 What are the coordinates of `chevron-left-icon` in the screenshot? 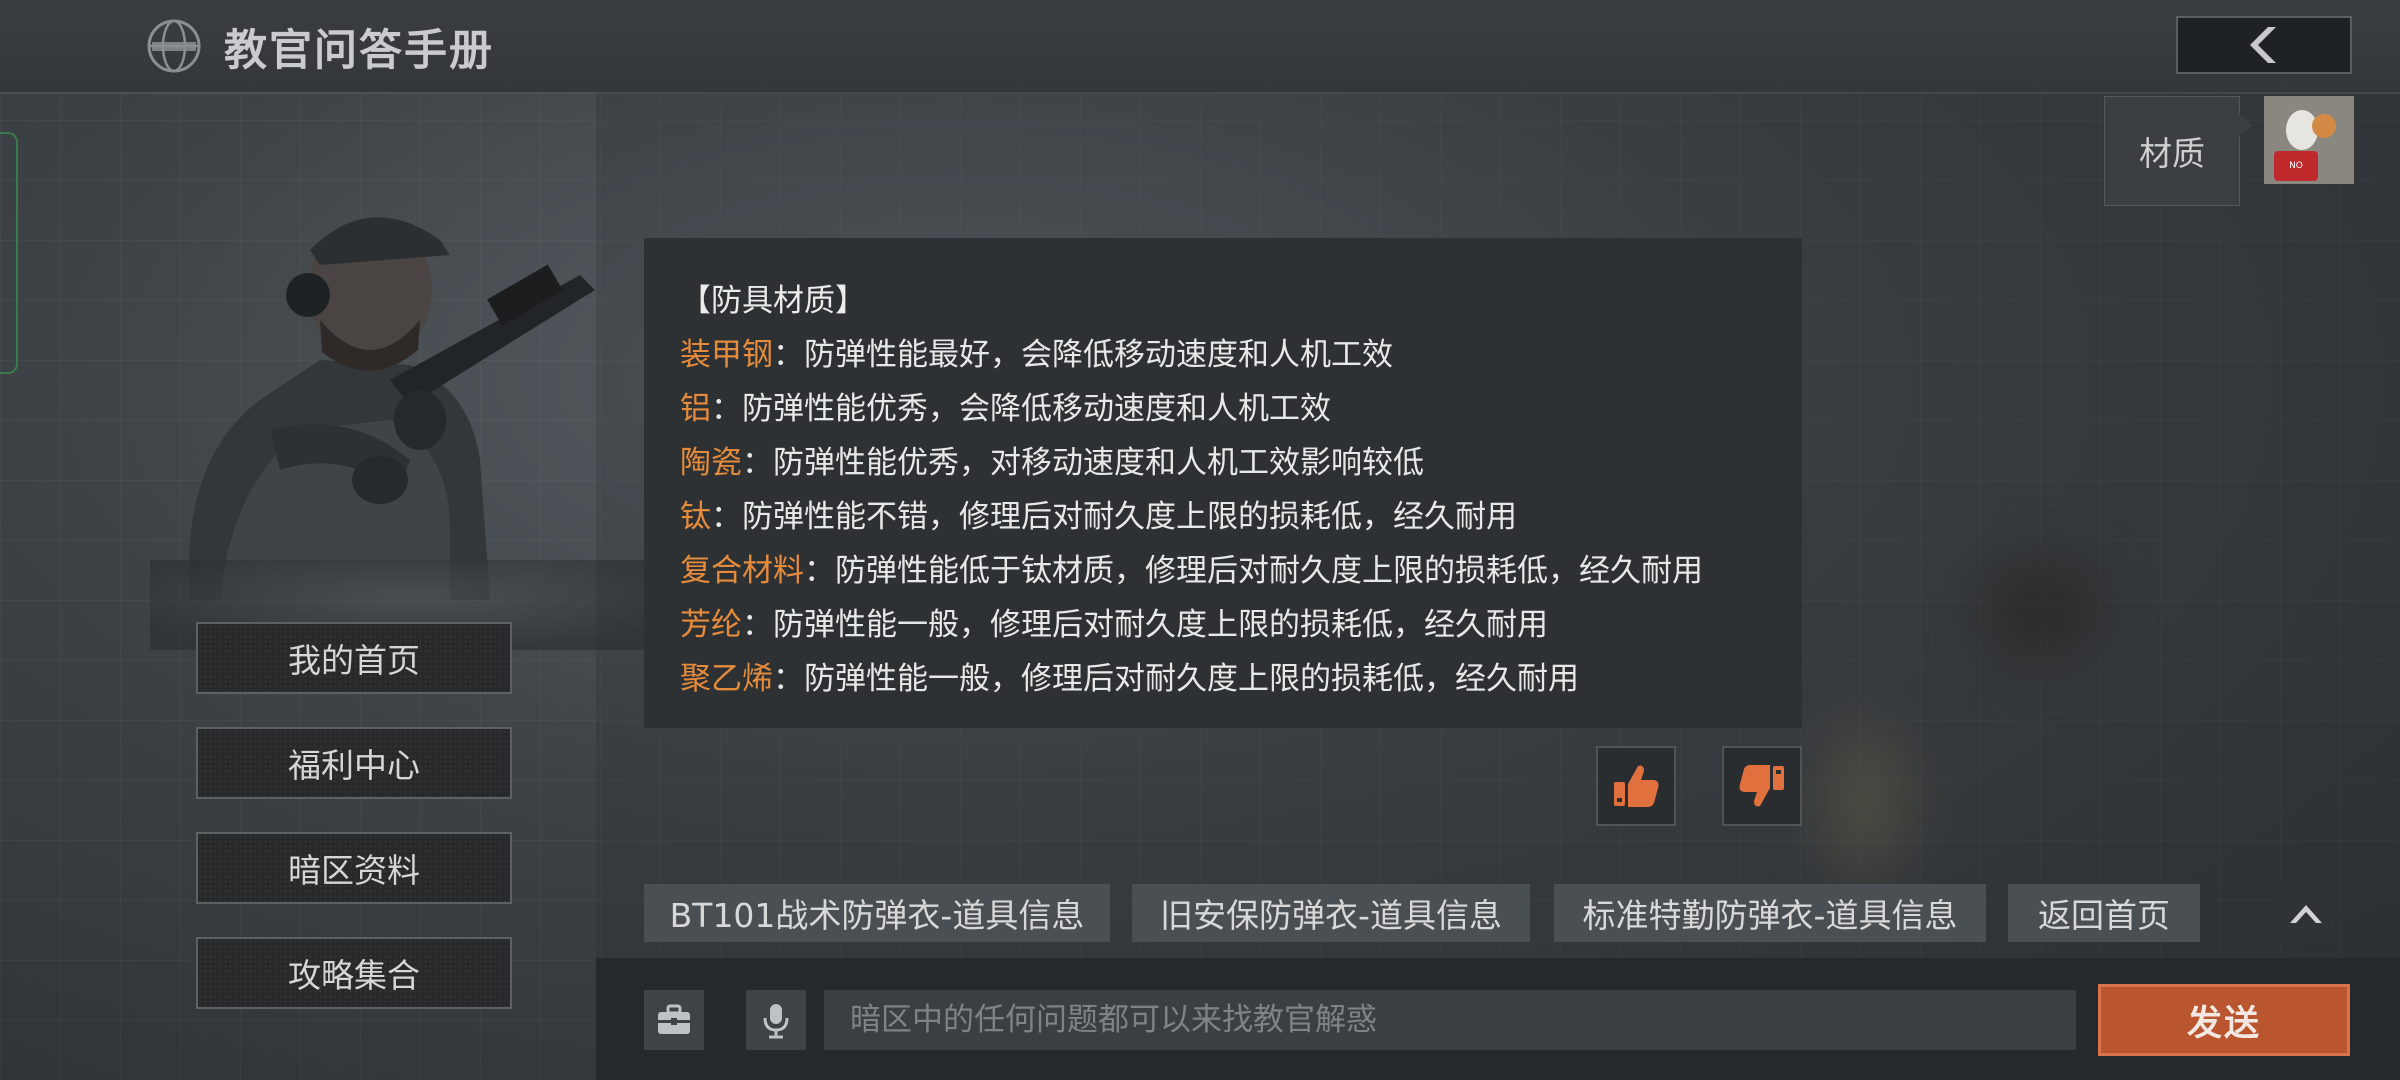 It's located at (2263, 45).